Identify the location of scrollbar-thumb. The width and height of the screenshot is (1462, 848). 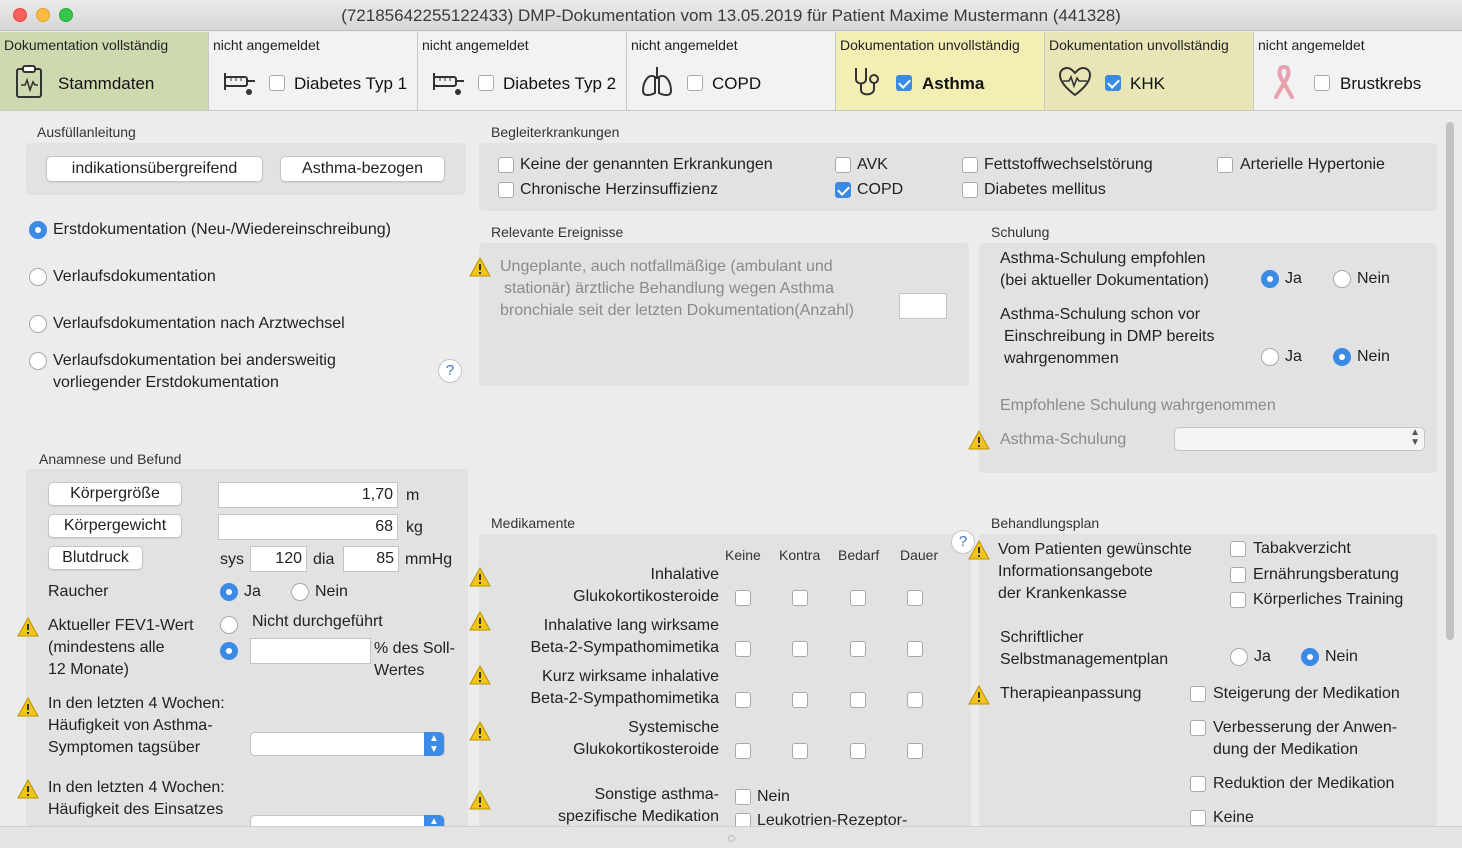
(1450, 381).